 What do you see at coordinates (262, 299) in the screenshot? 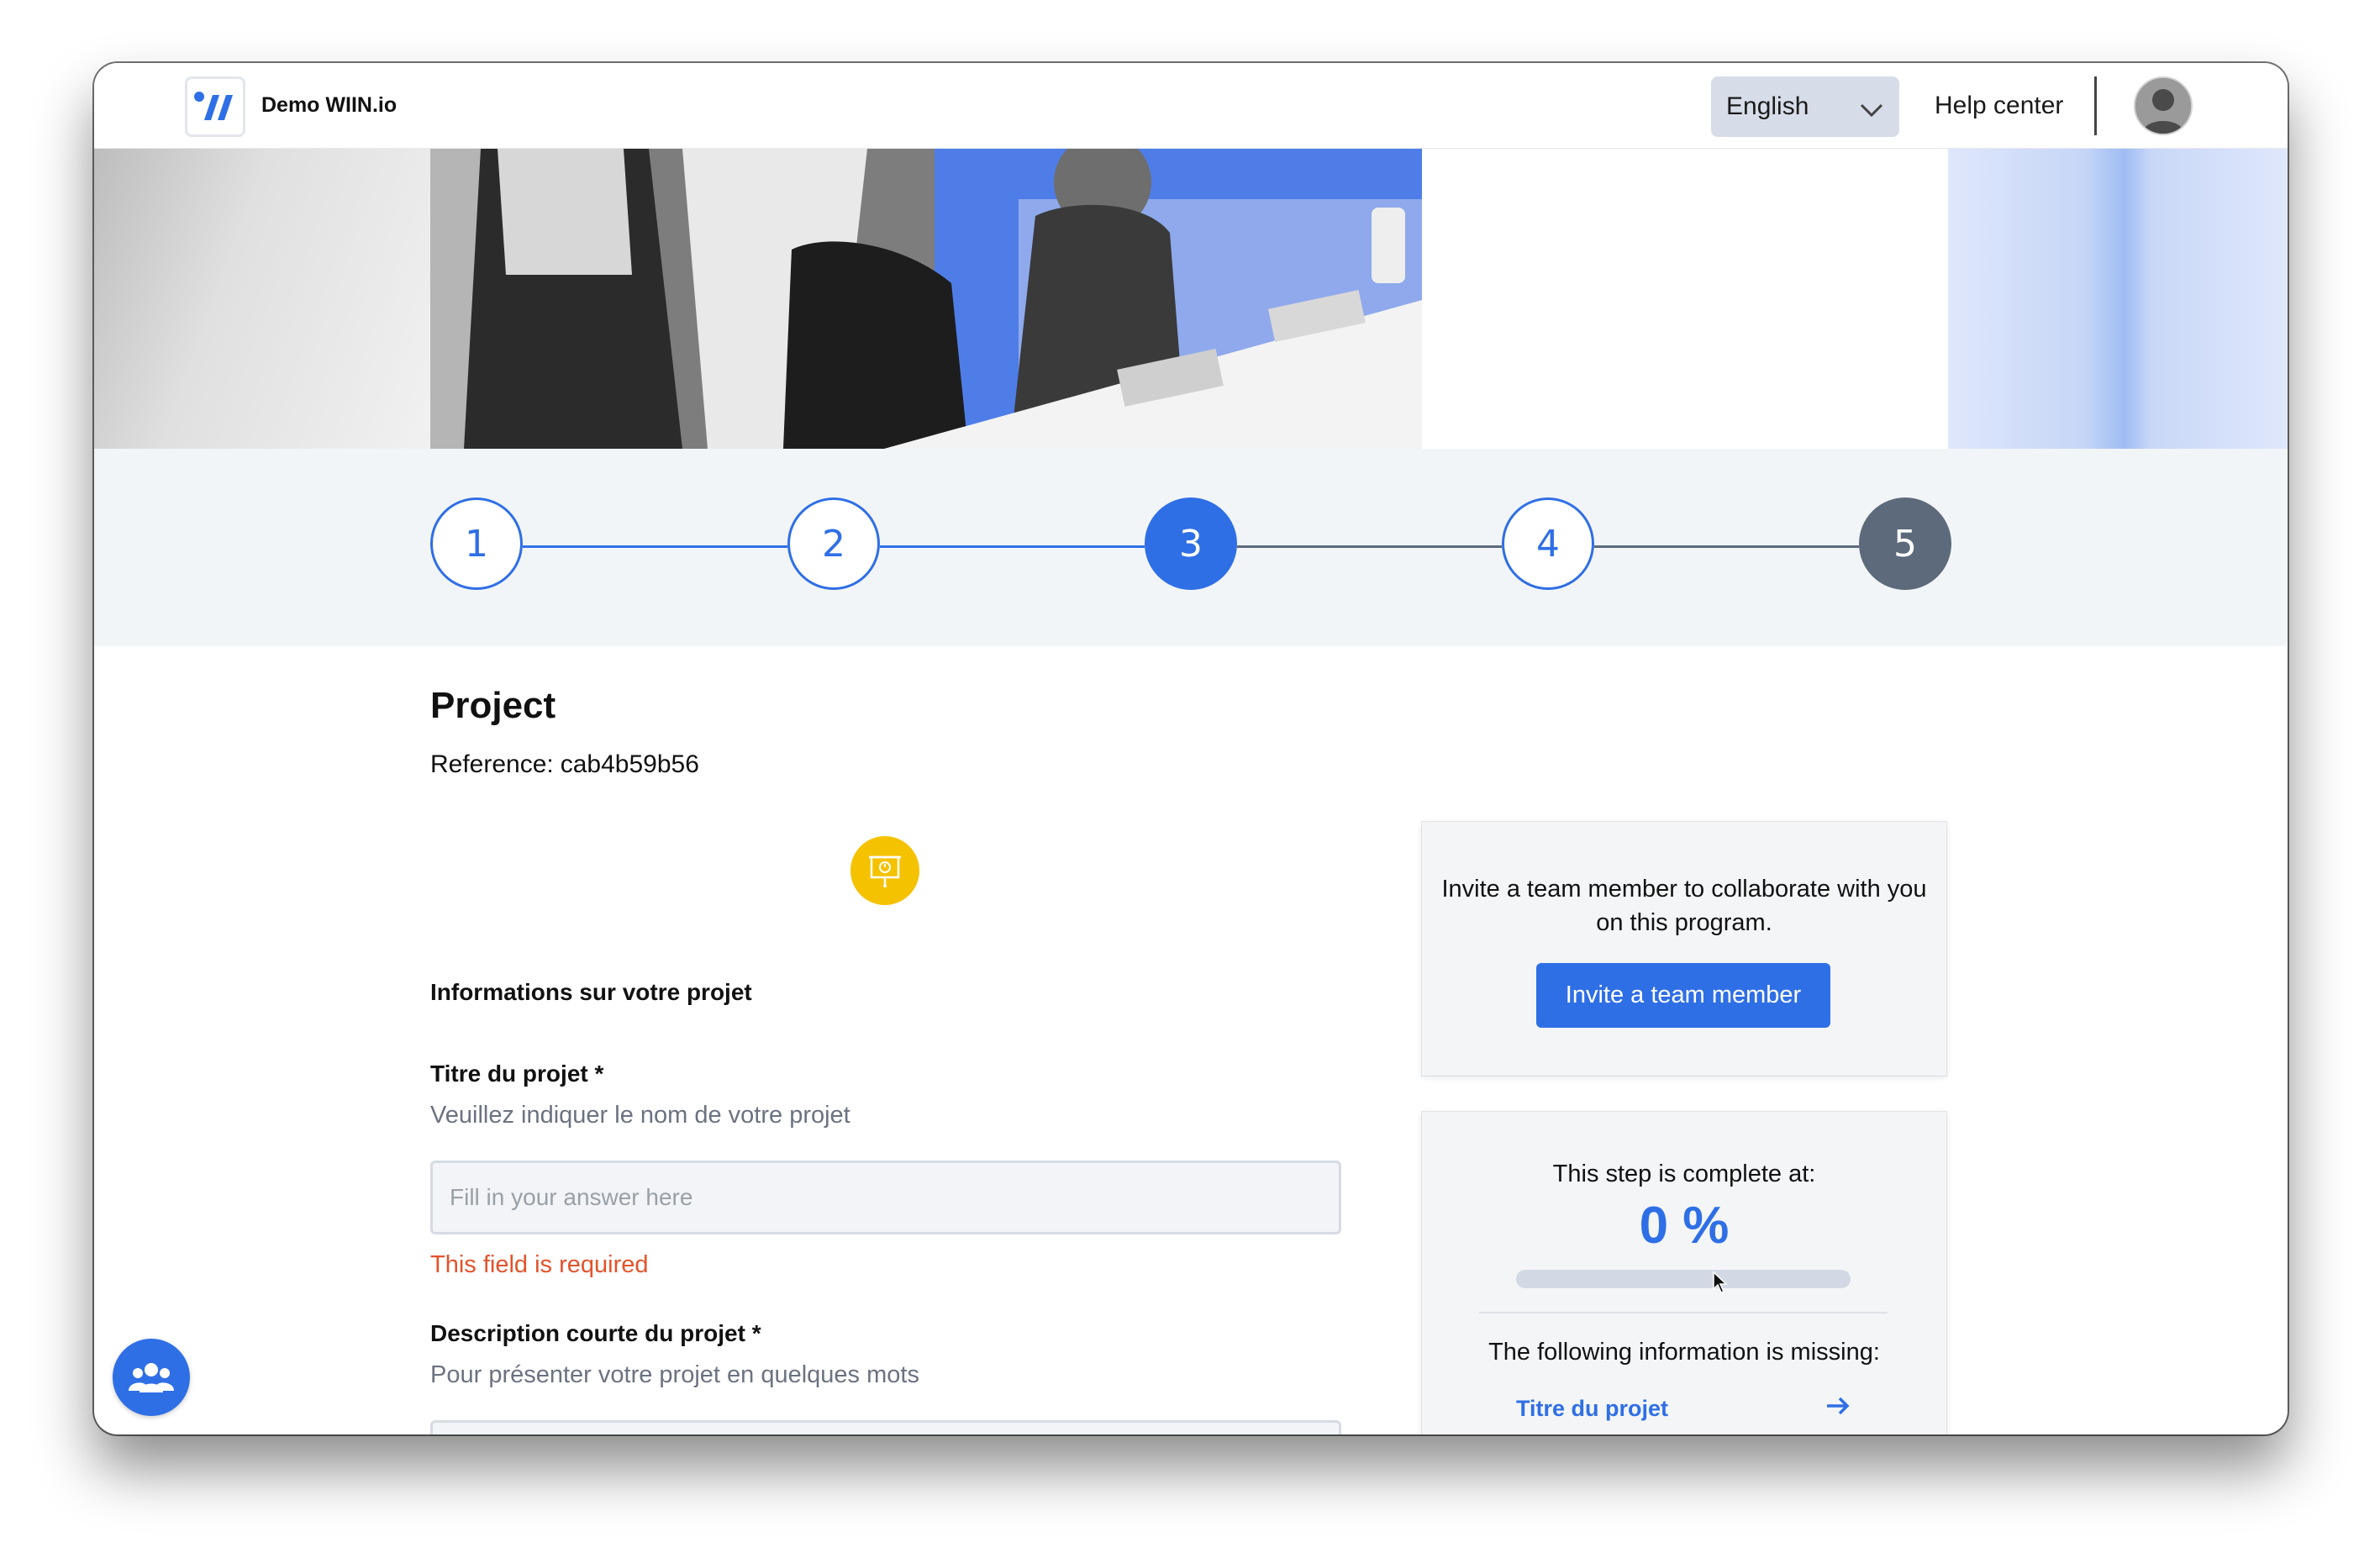
I see `hero-left-fade` at bounding box center [262, 299].